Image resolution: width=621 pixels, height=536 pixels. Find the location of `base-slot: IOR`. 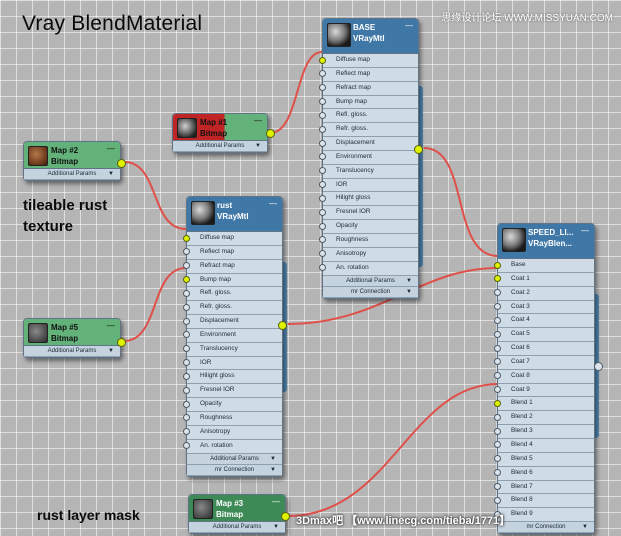

base-slot: IOR is located at coordinates (368, 185).